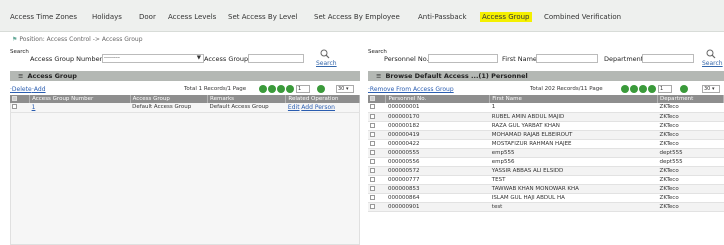 Image resolution: width=724 pixels, height=245 pixels. What do you see at coordinates (318, 107) in the screenshot?
I see `add-person-link: Add Person` at bounding box center [318, 107].